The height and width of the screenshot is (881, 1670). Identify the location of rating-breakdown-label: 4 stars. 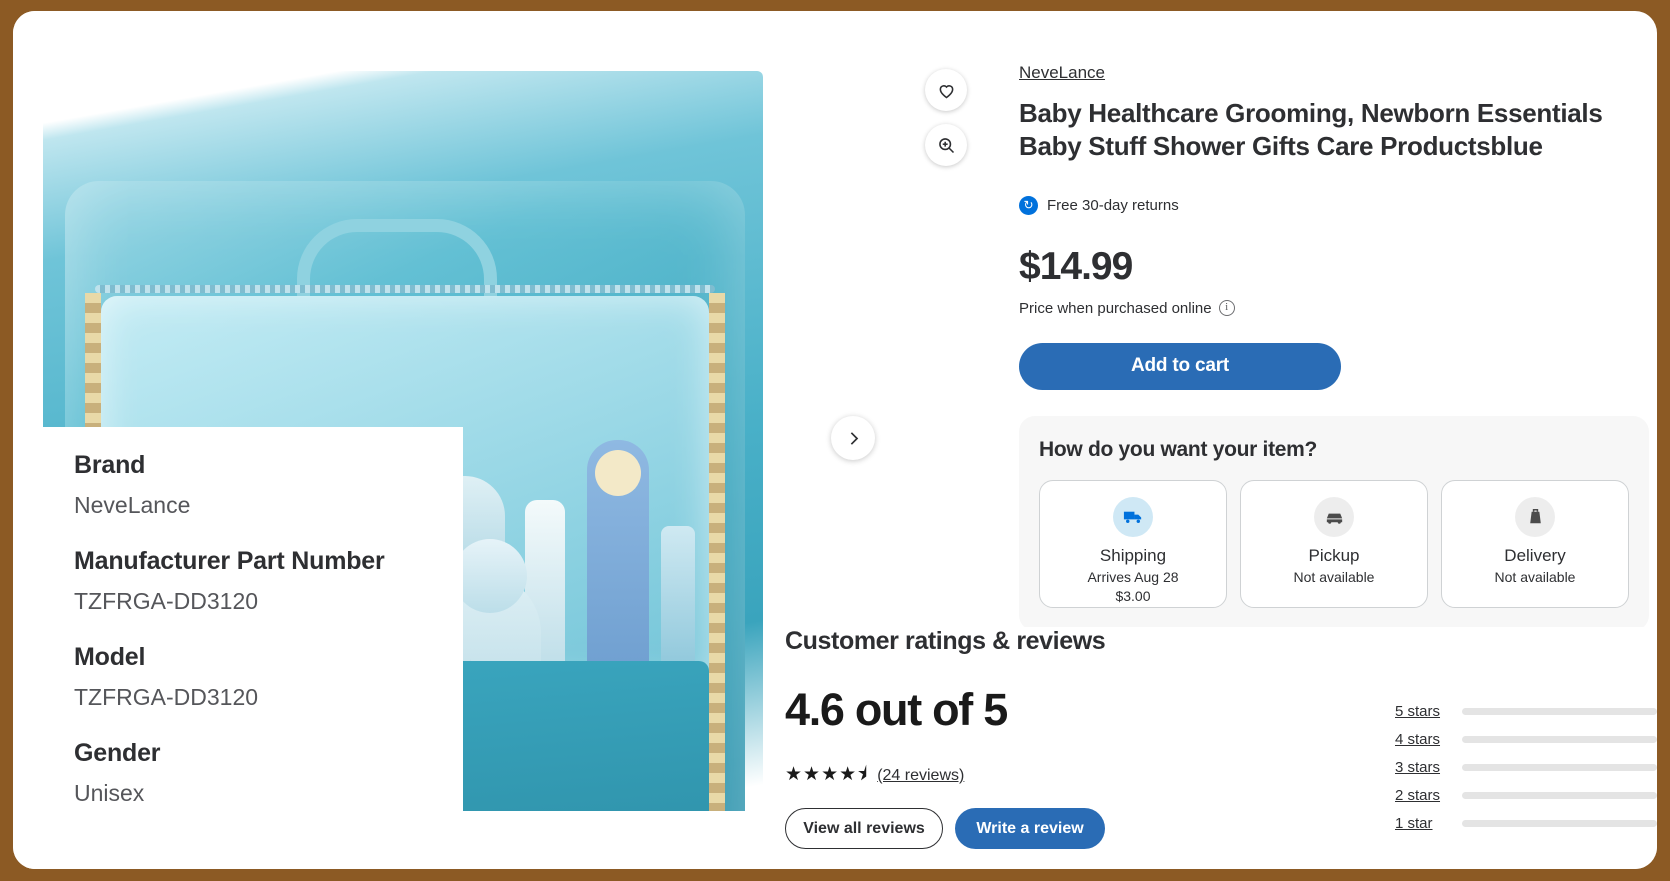
(1423, 739).